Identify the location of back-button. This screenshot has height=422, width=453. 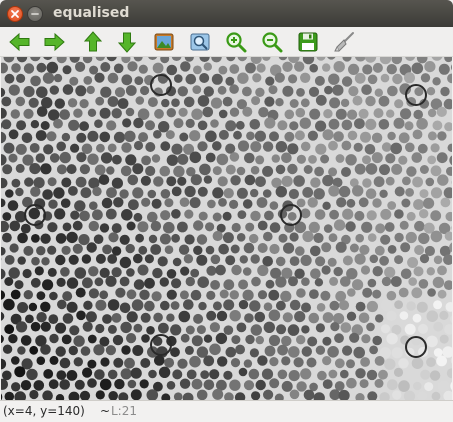
(20, 42).